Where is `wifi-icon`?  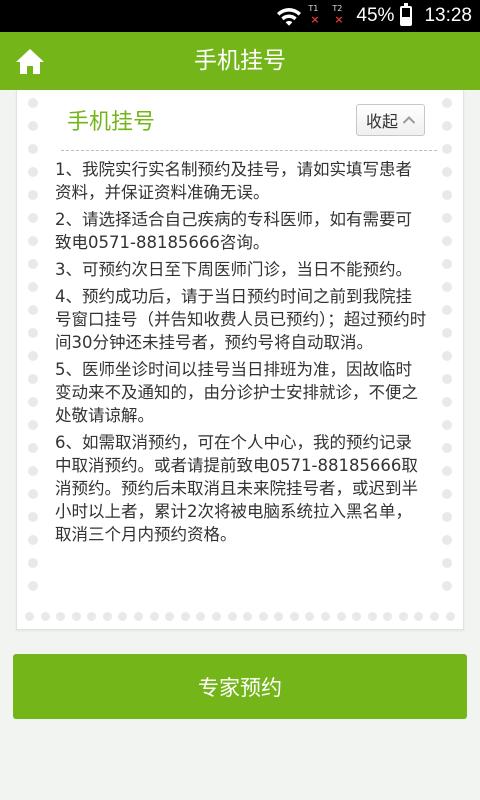 wifi-icon is located at coordinates (289, 17).